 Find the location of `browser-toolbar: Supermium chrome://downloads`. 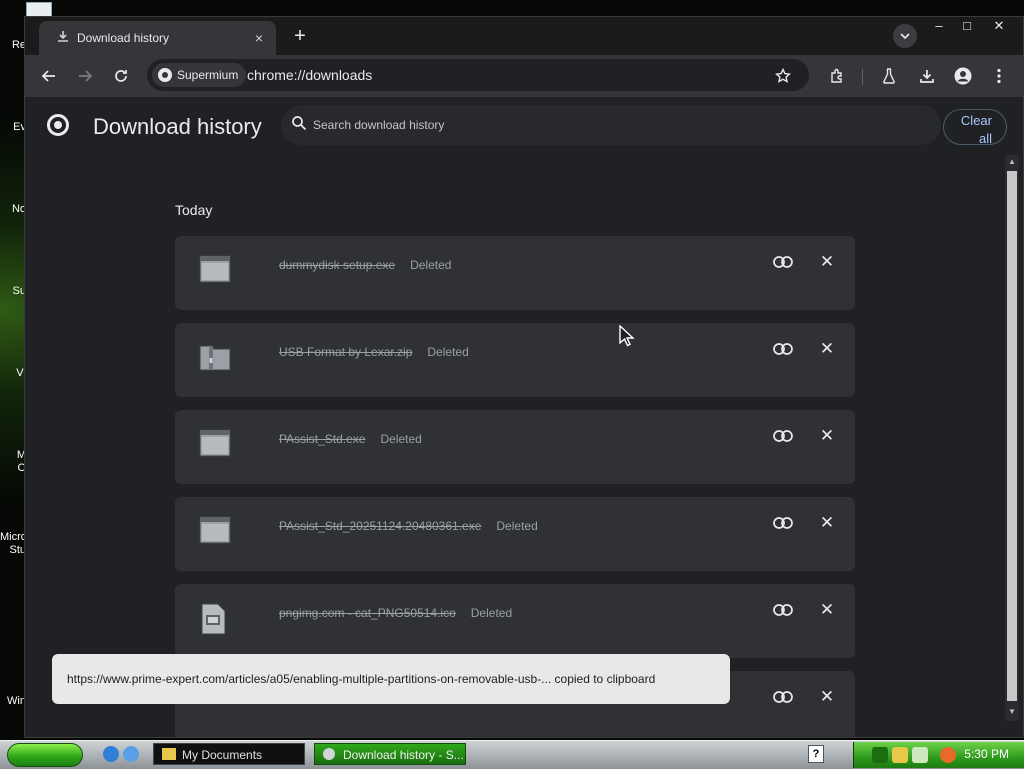

browser-toolbar: Supermium chrome://downloads is located at coordinates (524, 76).